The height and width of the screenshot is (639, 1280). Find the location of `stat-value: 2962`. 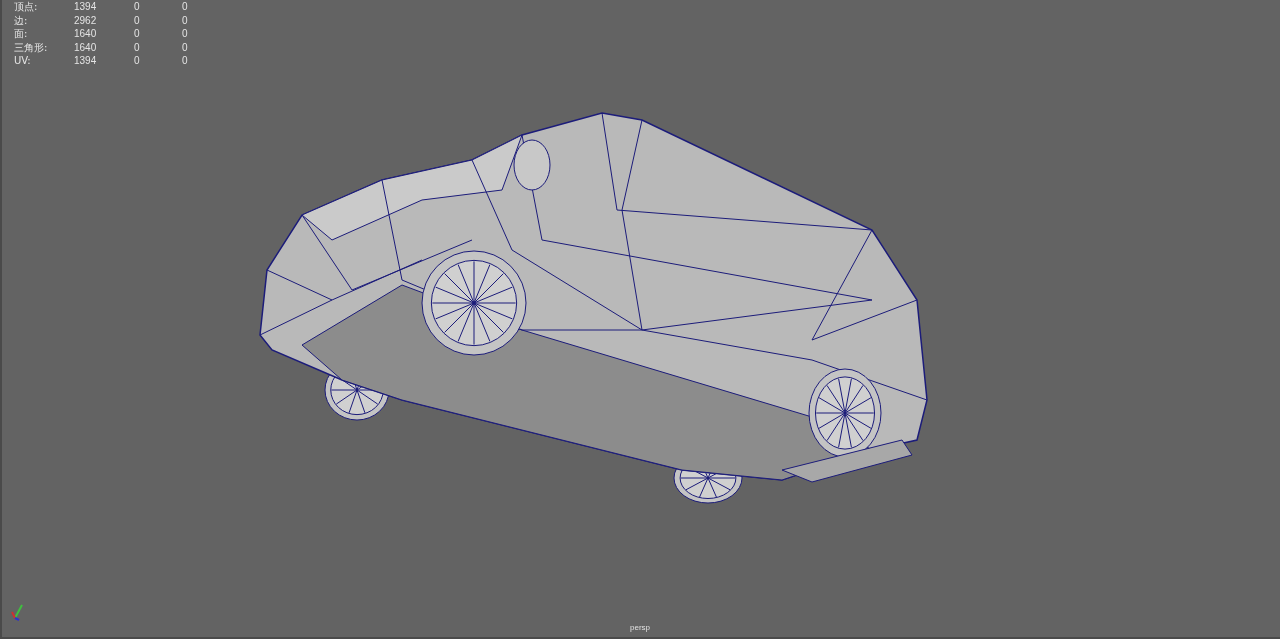

stat-value: 2962 is located at coordinates (86, 20).